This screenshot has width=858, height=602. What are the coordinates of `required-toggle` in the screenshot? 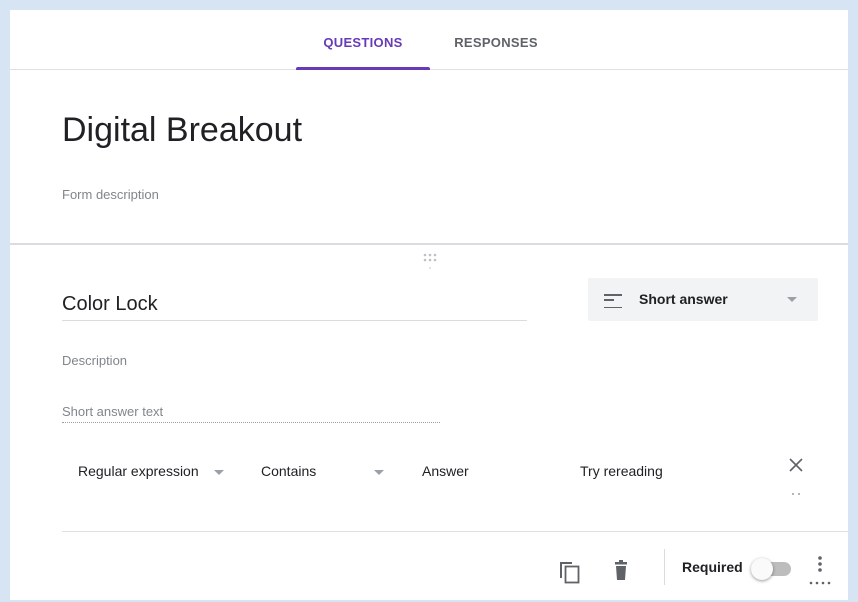 It's located at (771, 569).